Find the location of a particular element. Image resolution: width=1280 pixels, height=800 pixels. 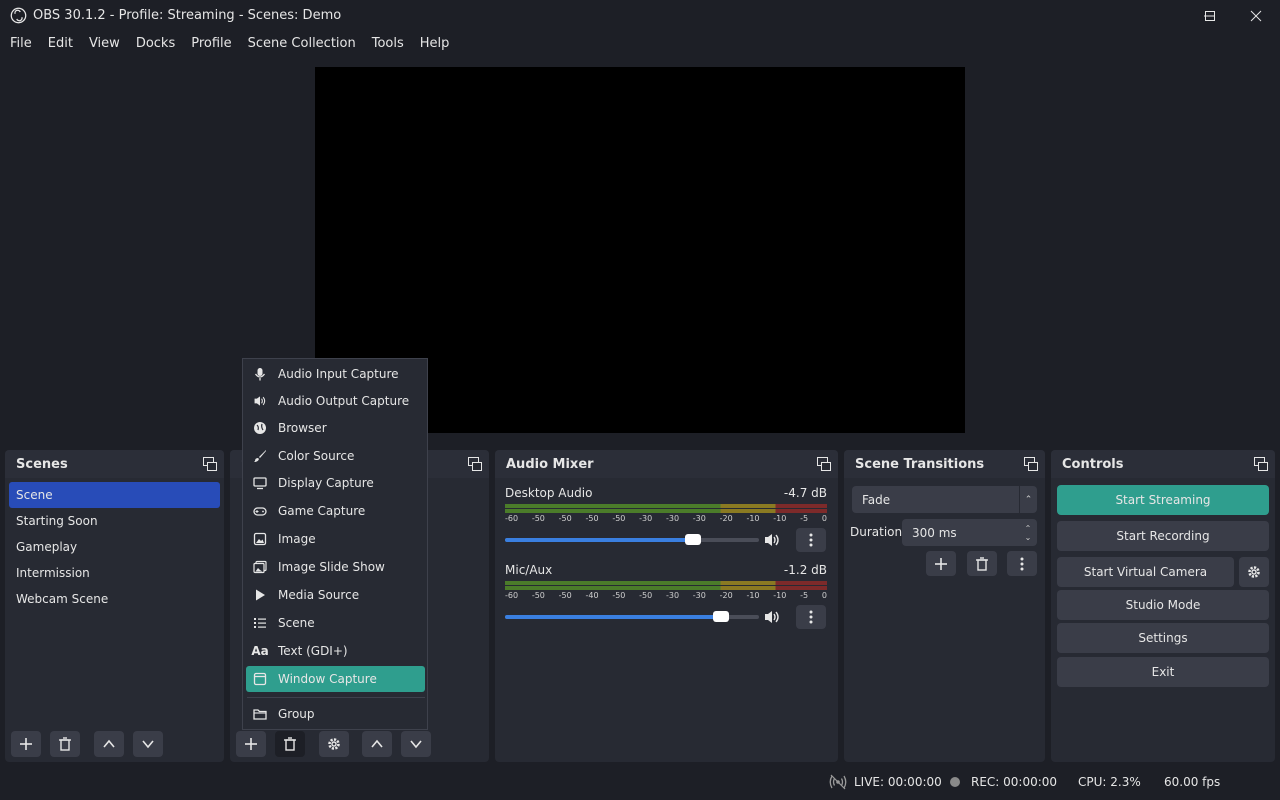

source-properties-button is located at coordinates (334, 744).